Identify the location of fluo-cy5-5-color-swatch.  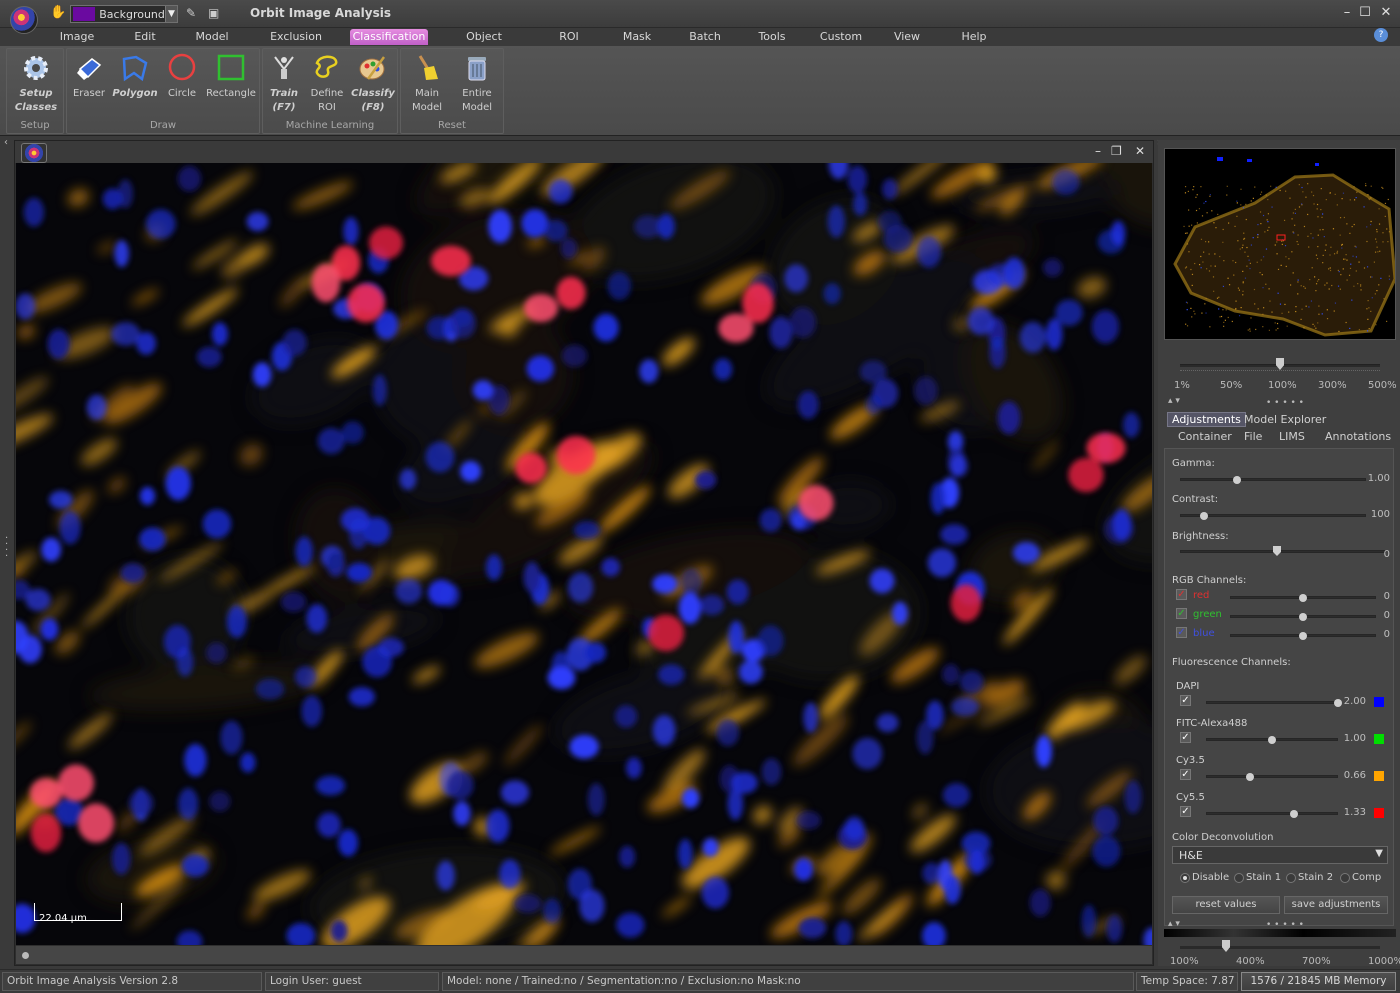
(1379, 813).